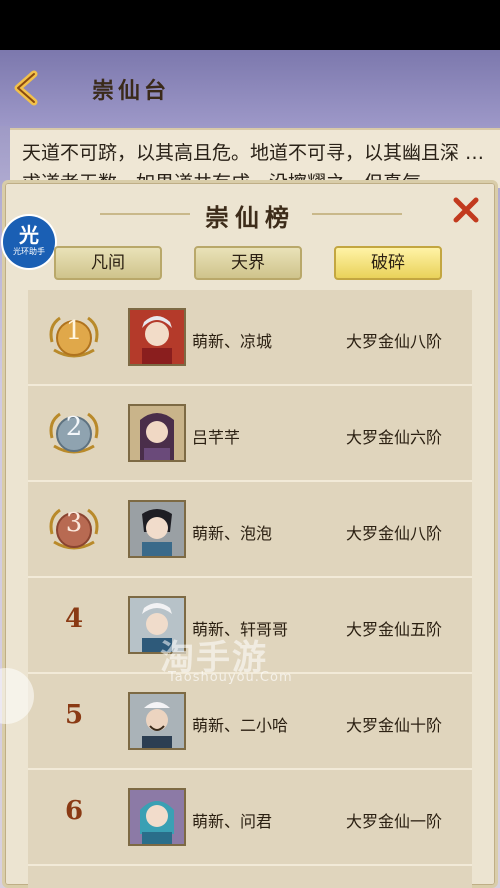  I want to click on status-bar-area, so click(250, 25).